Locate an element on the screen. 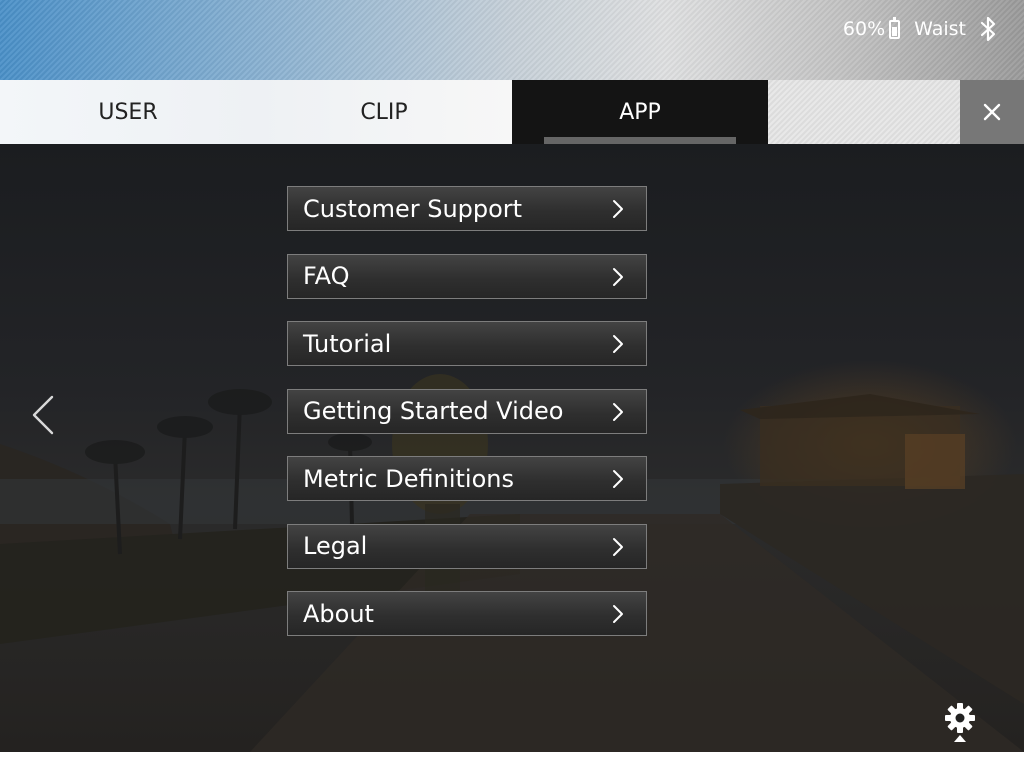  menu-item-about: About is located at coordinates (467, 613).